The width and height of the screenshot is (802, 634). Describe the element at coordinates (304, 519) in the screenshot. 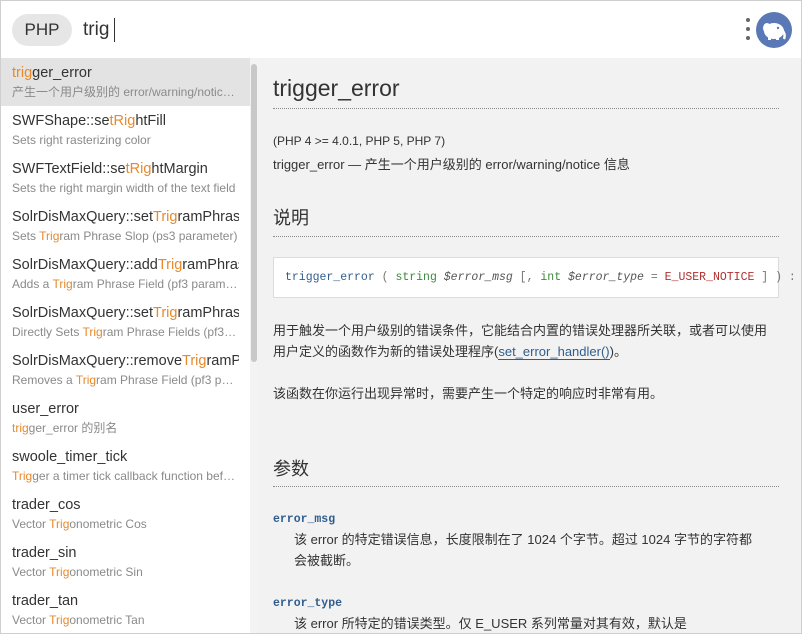

I see `param-error-msg: error_msg` at that location.